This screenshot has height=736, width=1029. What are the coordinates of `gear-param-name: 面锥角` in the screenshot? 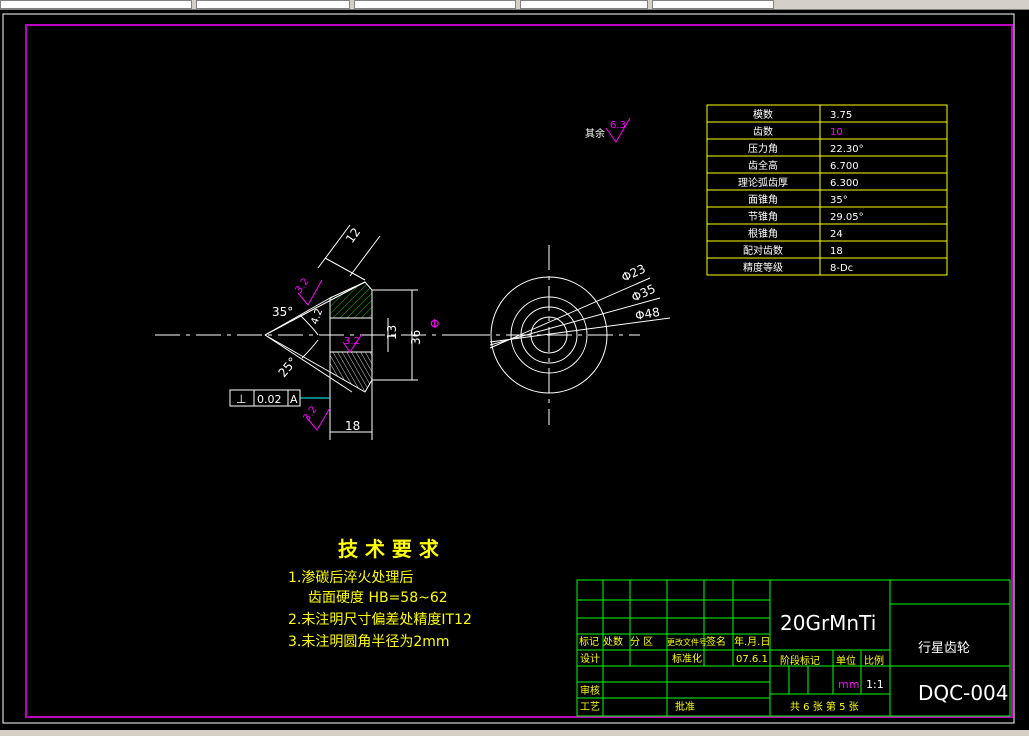 It's located at (763, 200).